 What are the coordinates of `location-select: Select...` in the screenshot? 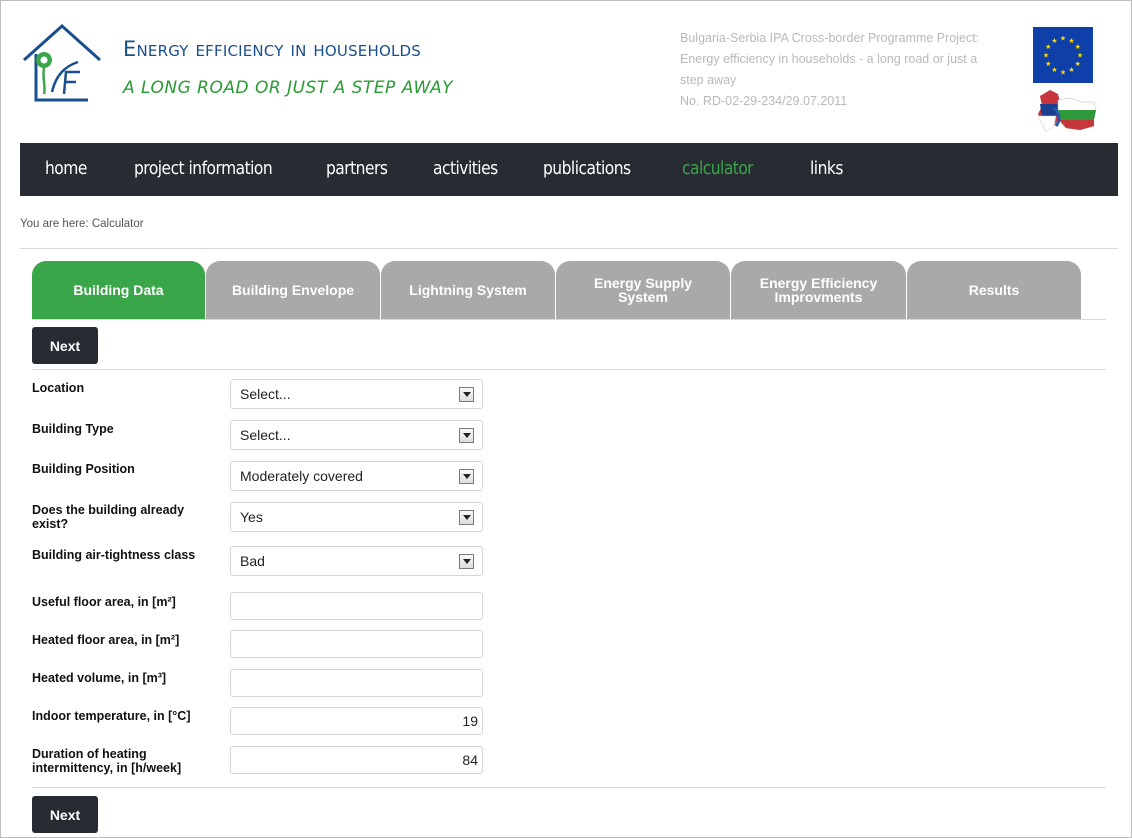 It's located at (356, 394).